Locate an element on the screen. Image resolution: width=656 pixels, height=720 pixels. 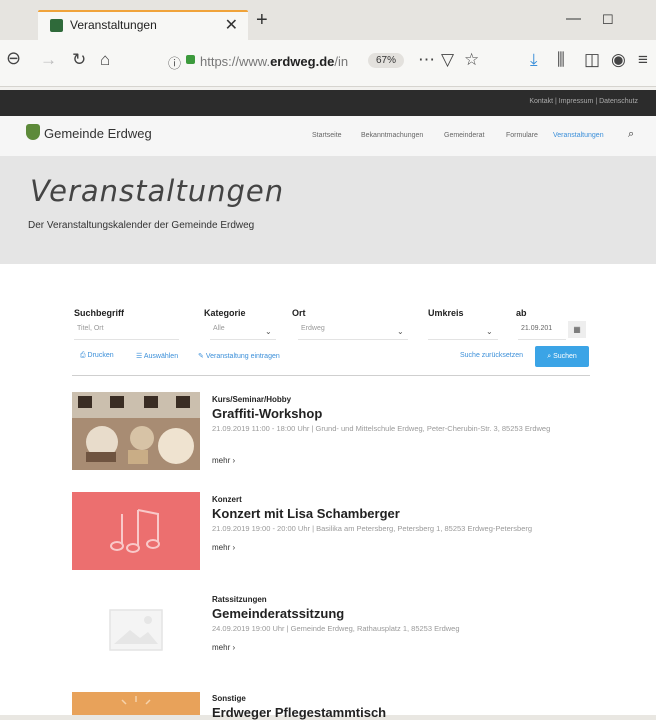
placeholder-image-icon is located at coordinates (136, 631).